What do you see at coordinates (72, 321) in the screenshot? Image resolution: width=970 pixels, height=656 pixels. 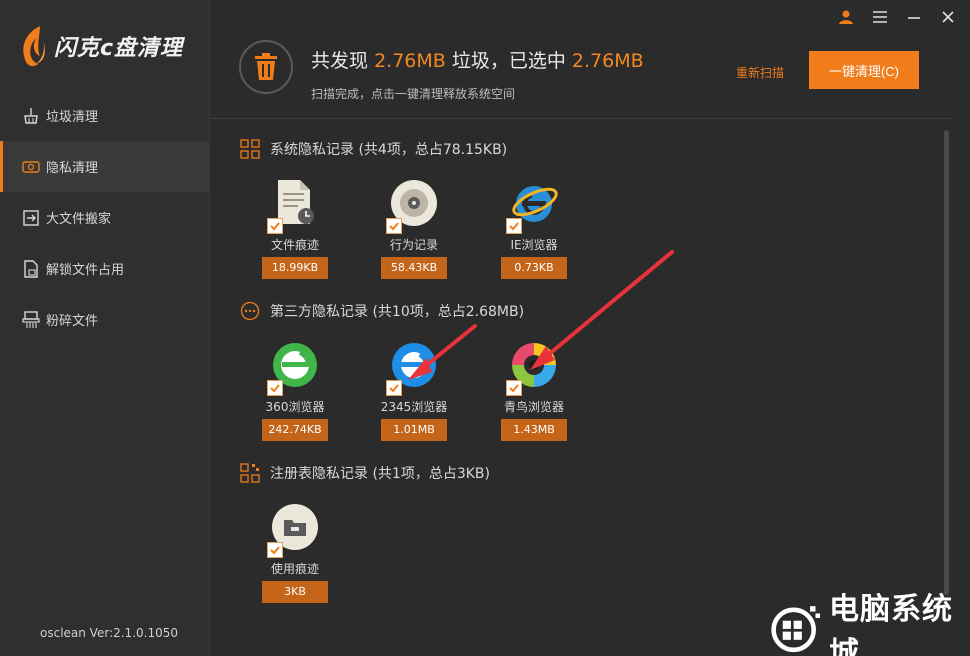 I see `sidebar-item-label: 粉碎文件` at bounding box center [72, 321].